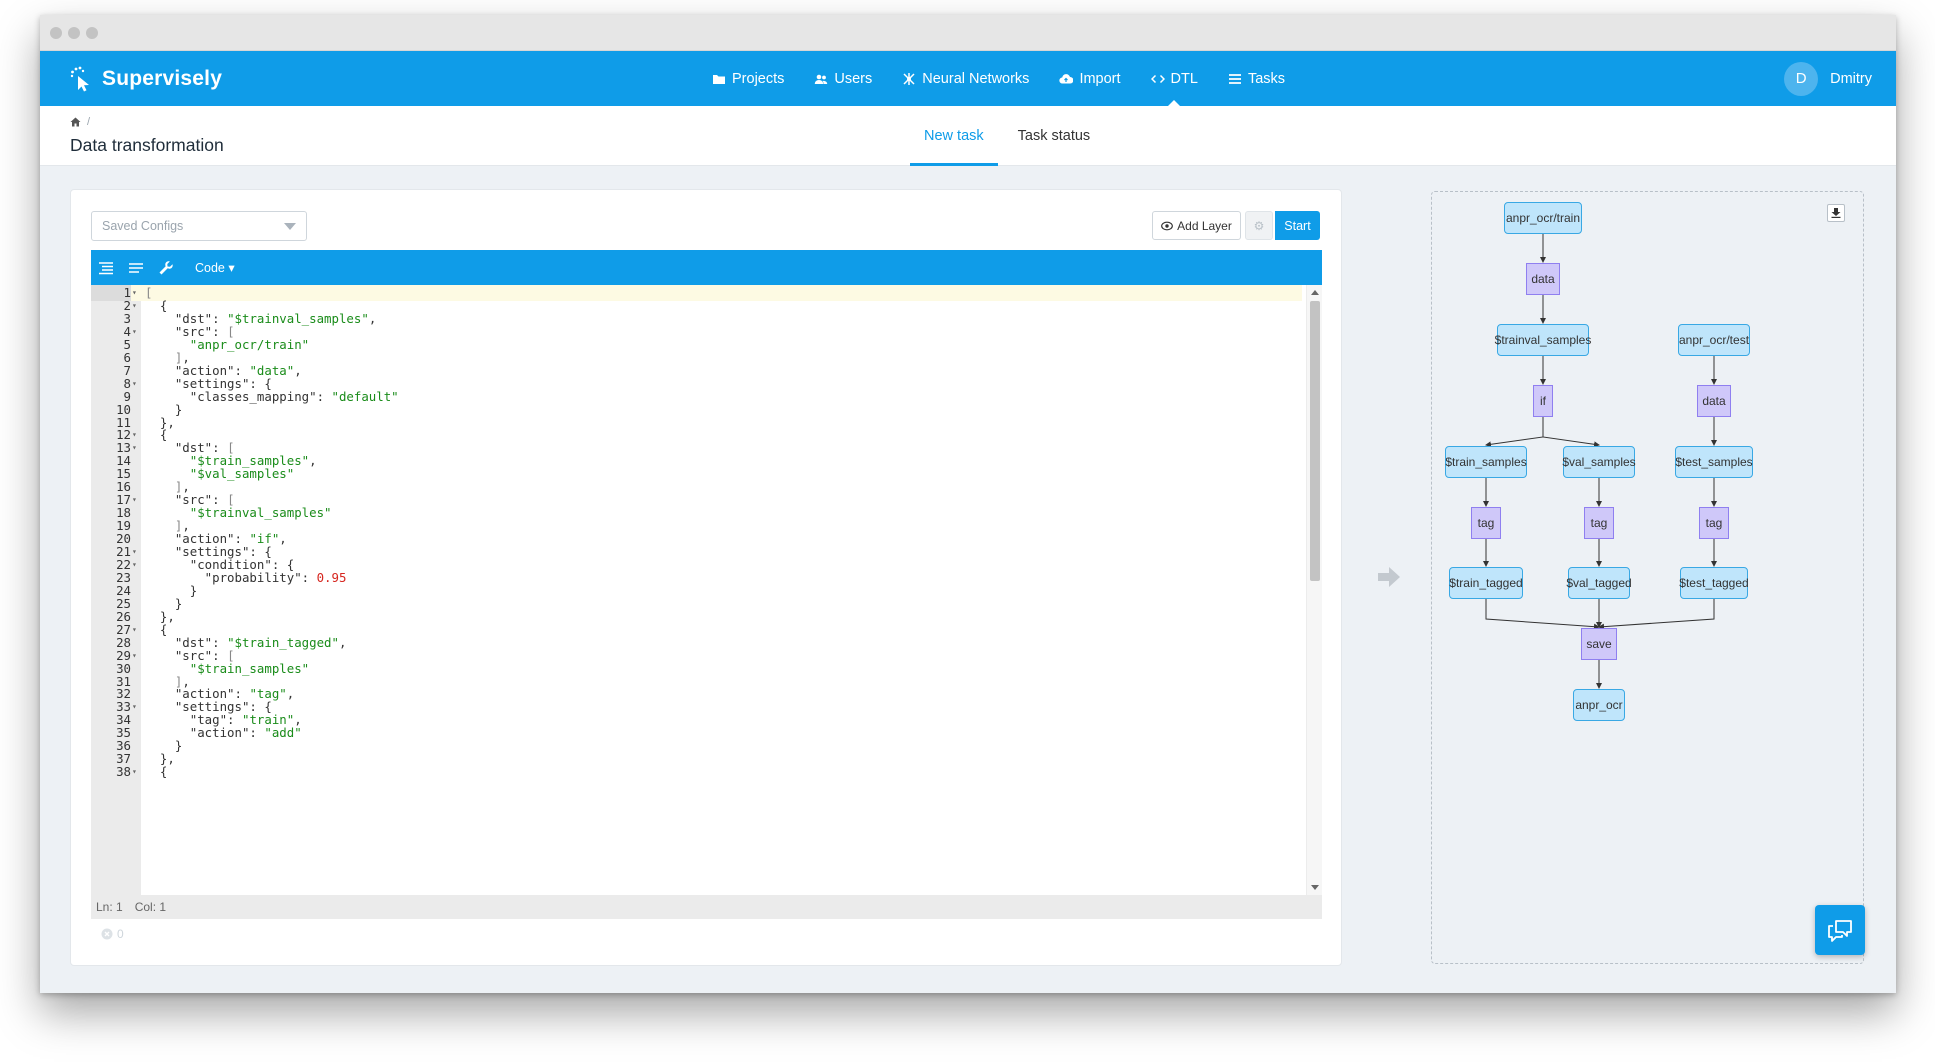 The width and height of the screenshot is (1935, 1062). I want to click on network-icon, so click(909, 79).